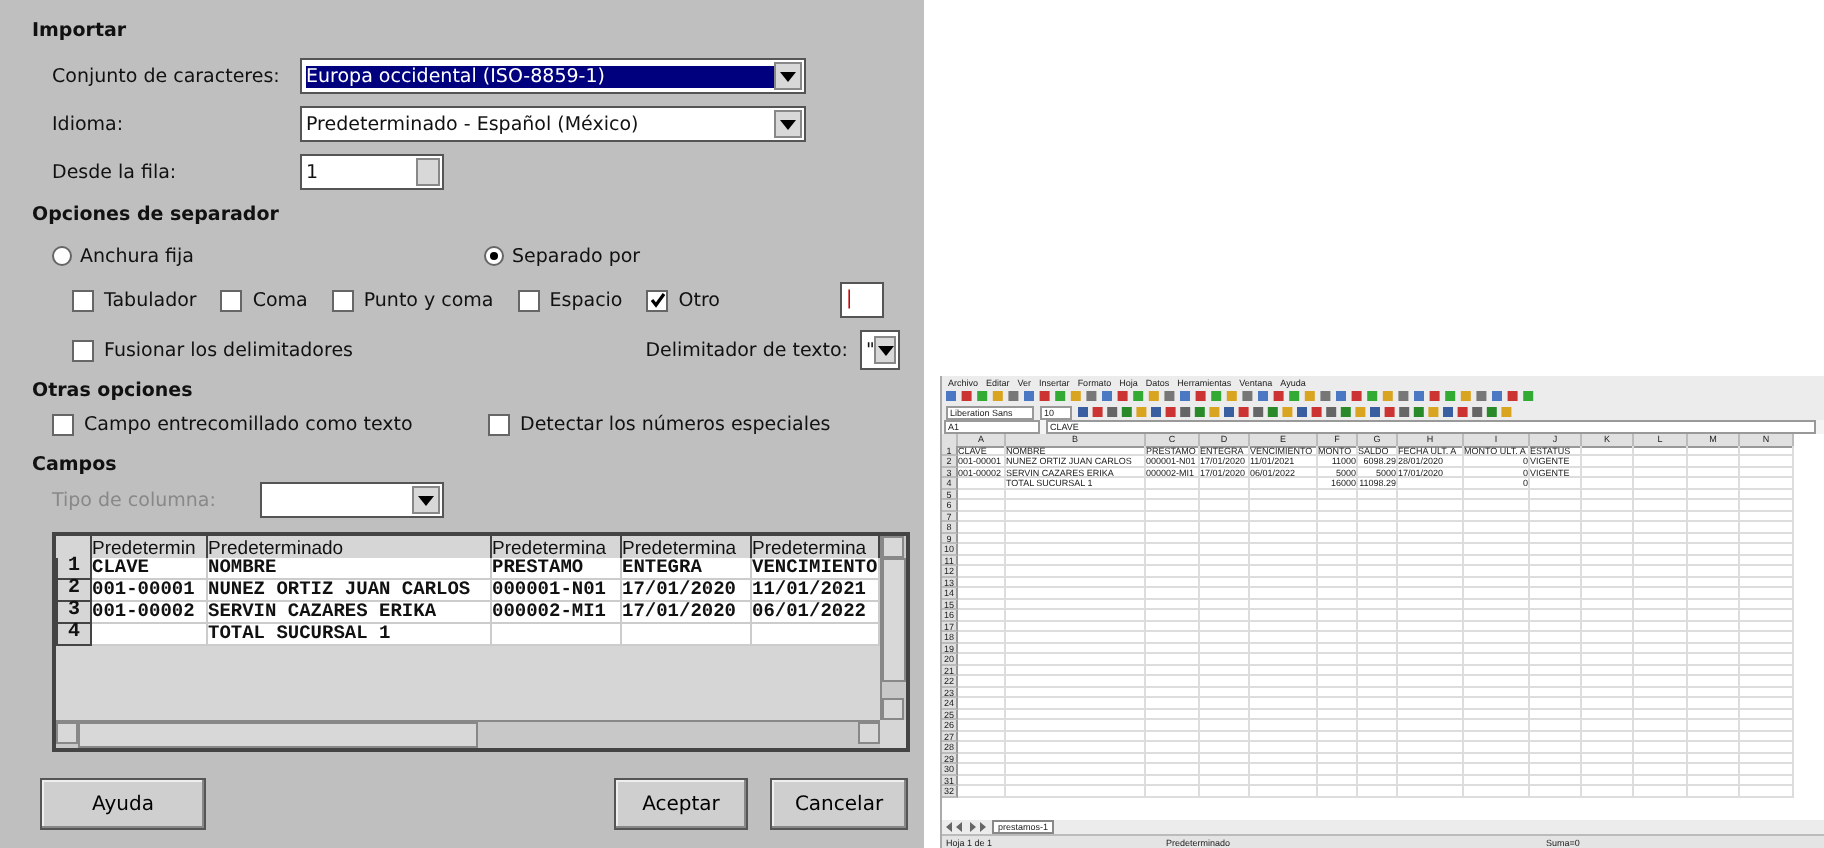 Image resolution: width=1824 pixels, height=848 pixels. Describe the element at coordinates (966, 827) in the screenshot. I see `sheet-navigation-icon` at that location.